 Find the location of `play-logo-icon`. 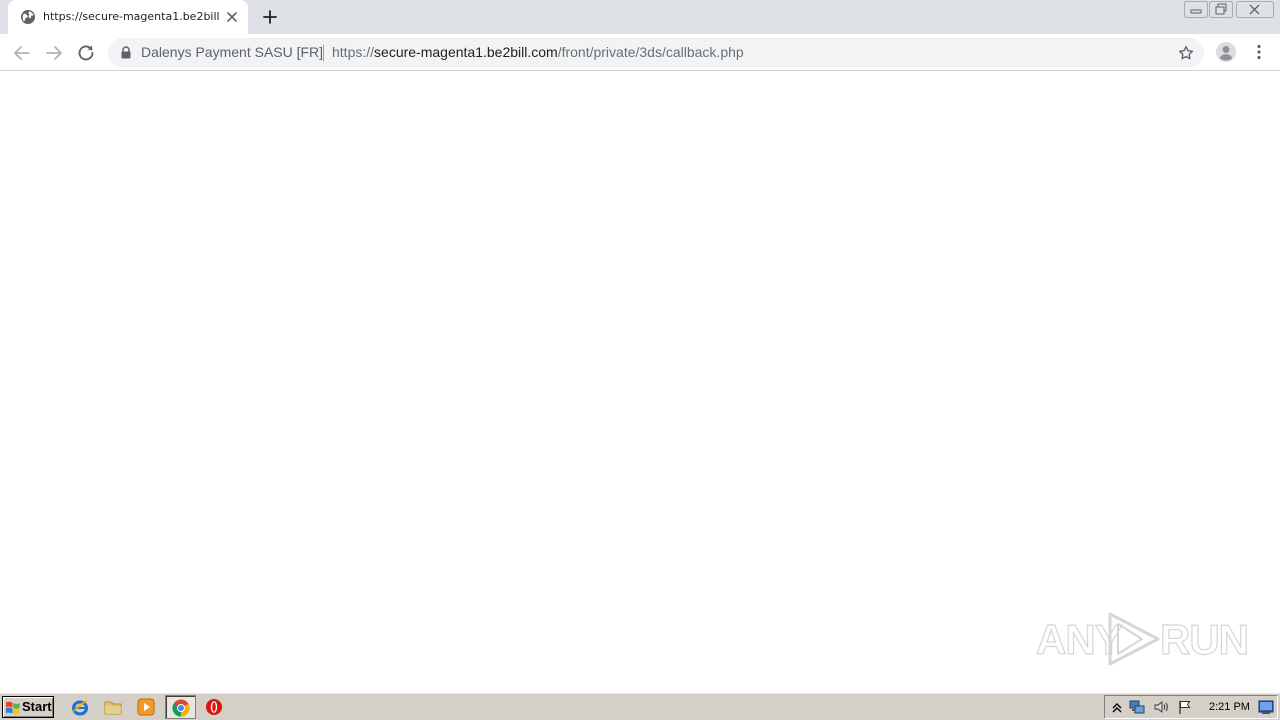

play-logo-icon is located at coordinates (1134, 639).